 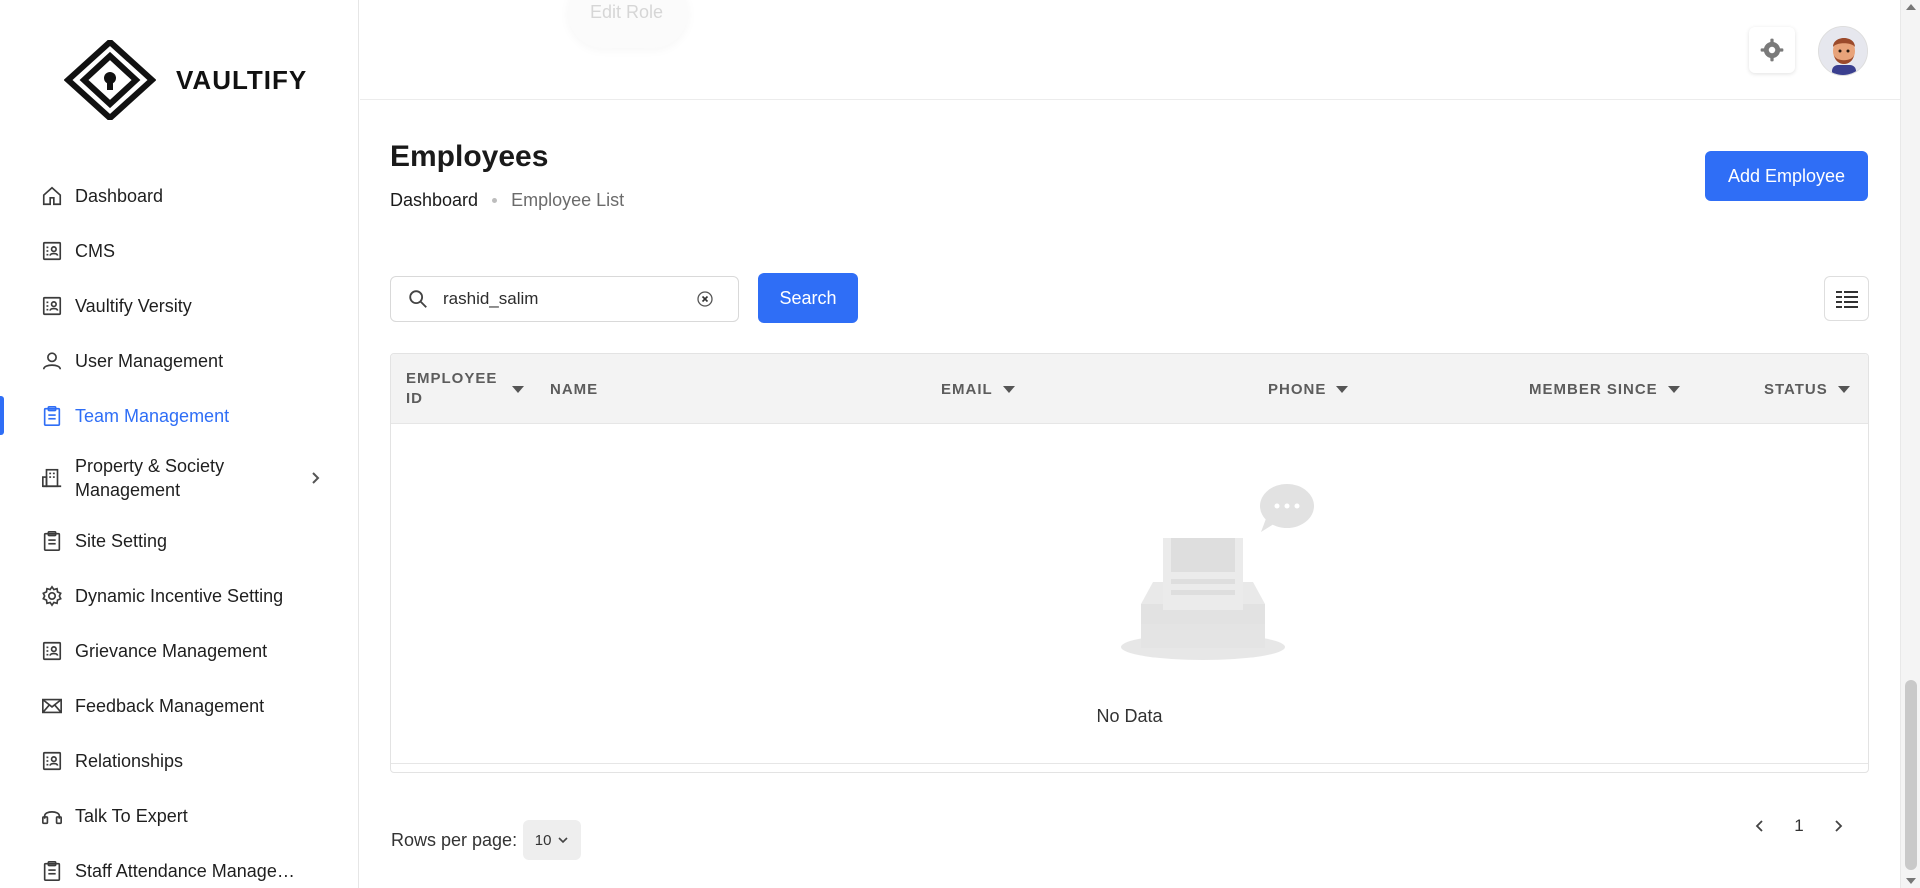 I want to click on sidebar-item-label: Grievance Management, so click(x=171, y=650).